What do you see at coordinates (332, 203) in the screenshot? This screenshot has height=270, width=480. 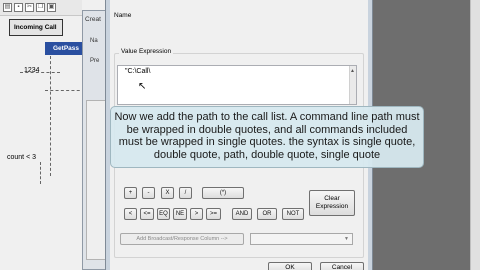 I see `clear-expression-button: Clear Expression` at bounding box center [332, 203].